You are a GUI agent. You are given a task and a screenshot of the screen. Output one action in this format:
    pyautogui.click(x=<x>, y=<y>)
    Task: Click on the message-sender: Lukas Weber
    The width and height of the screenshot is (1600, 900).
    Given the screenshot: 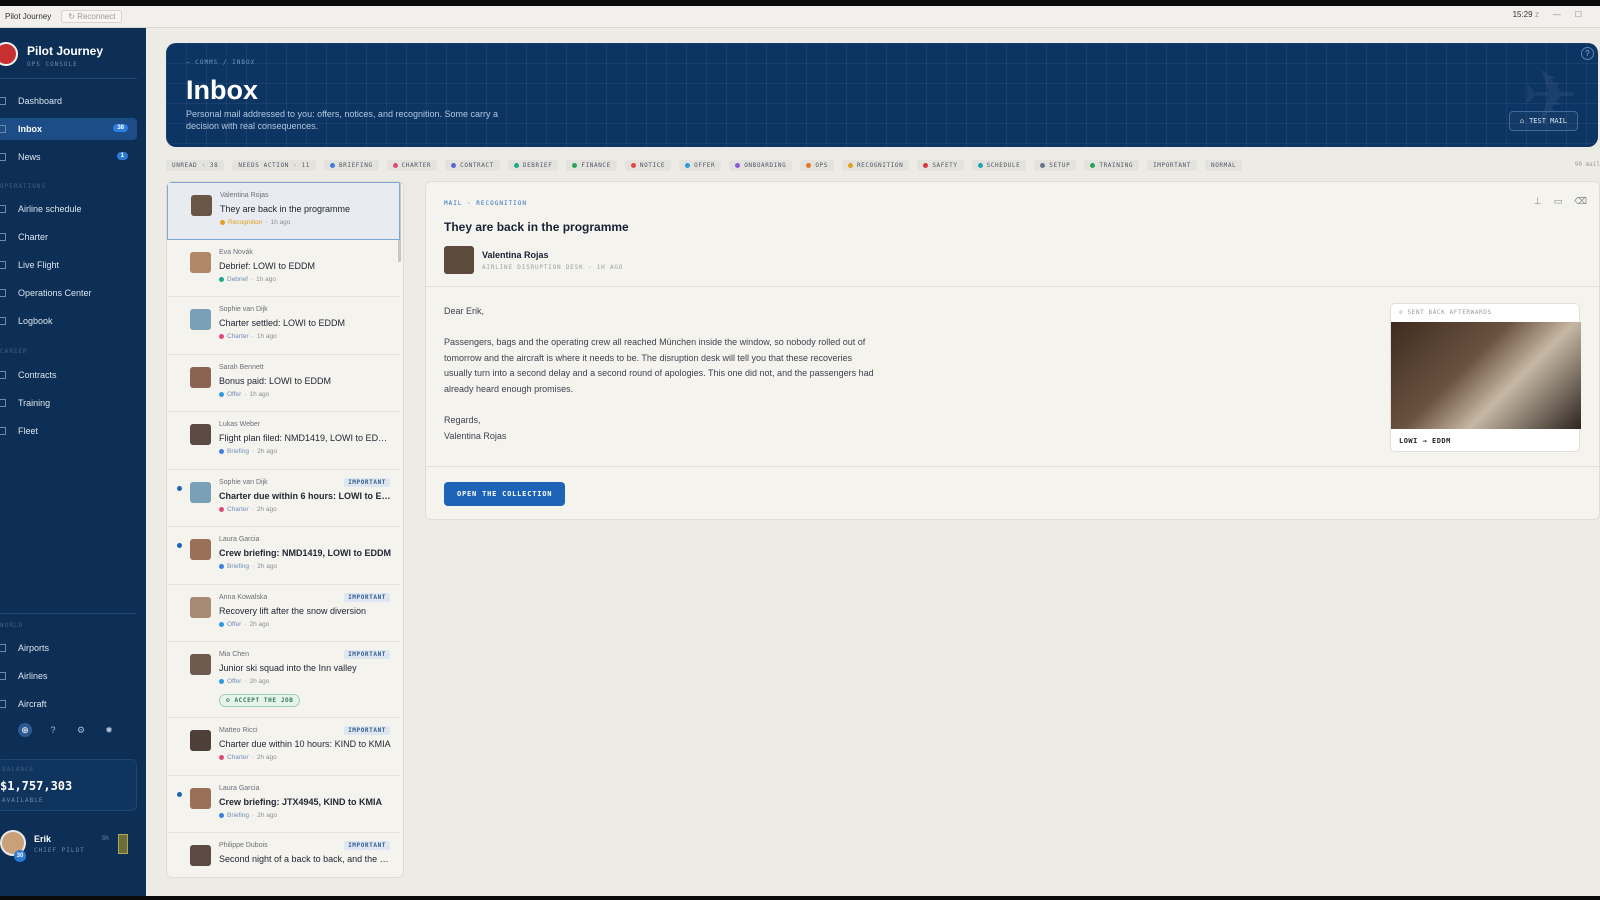 What is the action you would take?
    pyautogui.click(x=240, y=424)
    